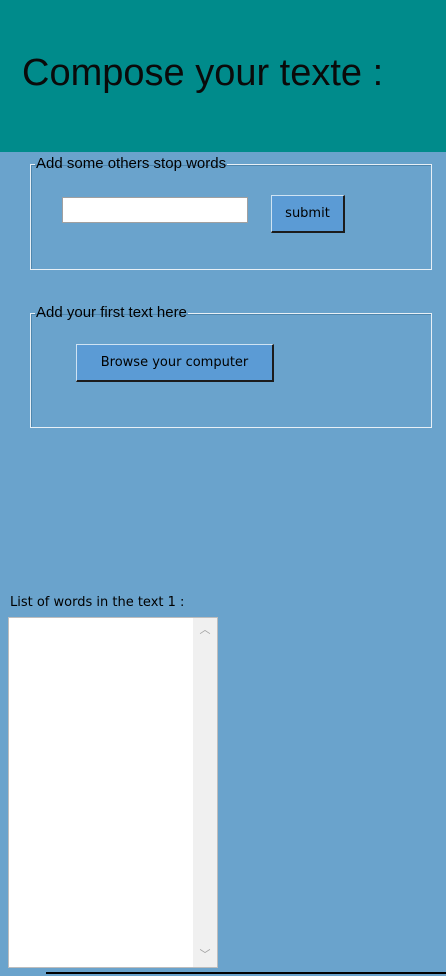 Image resolution: width=446 pixels, height=976 pixels. What do you see at coordinates (205, 792) in the screenshot?
I see `listbox-scrollbar: ︿ ﹀` at bounding box center [205, 792].